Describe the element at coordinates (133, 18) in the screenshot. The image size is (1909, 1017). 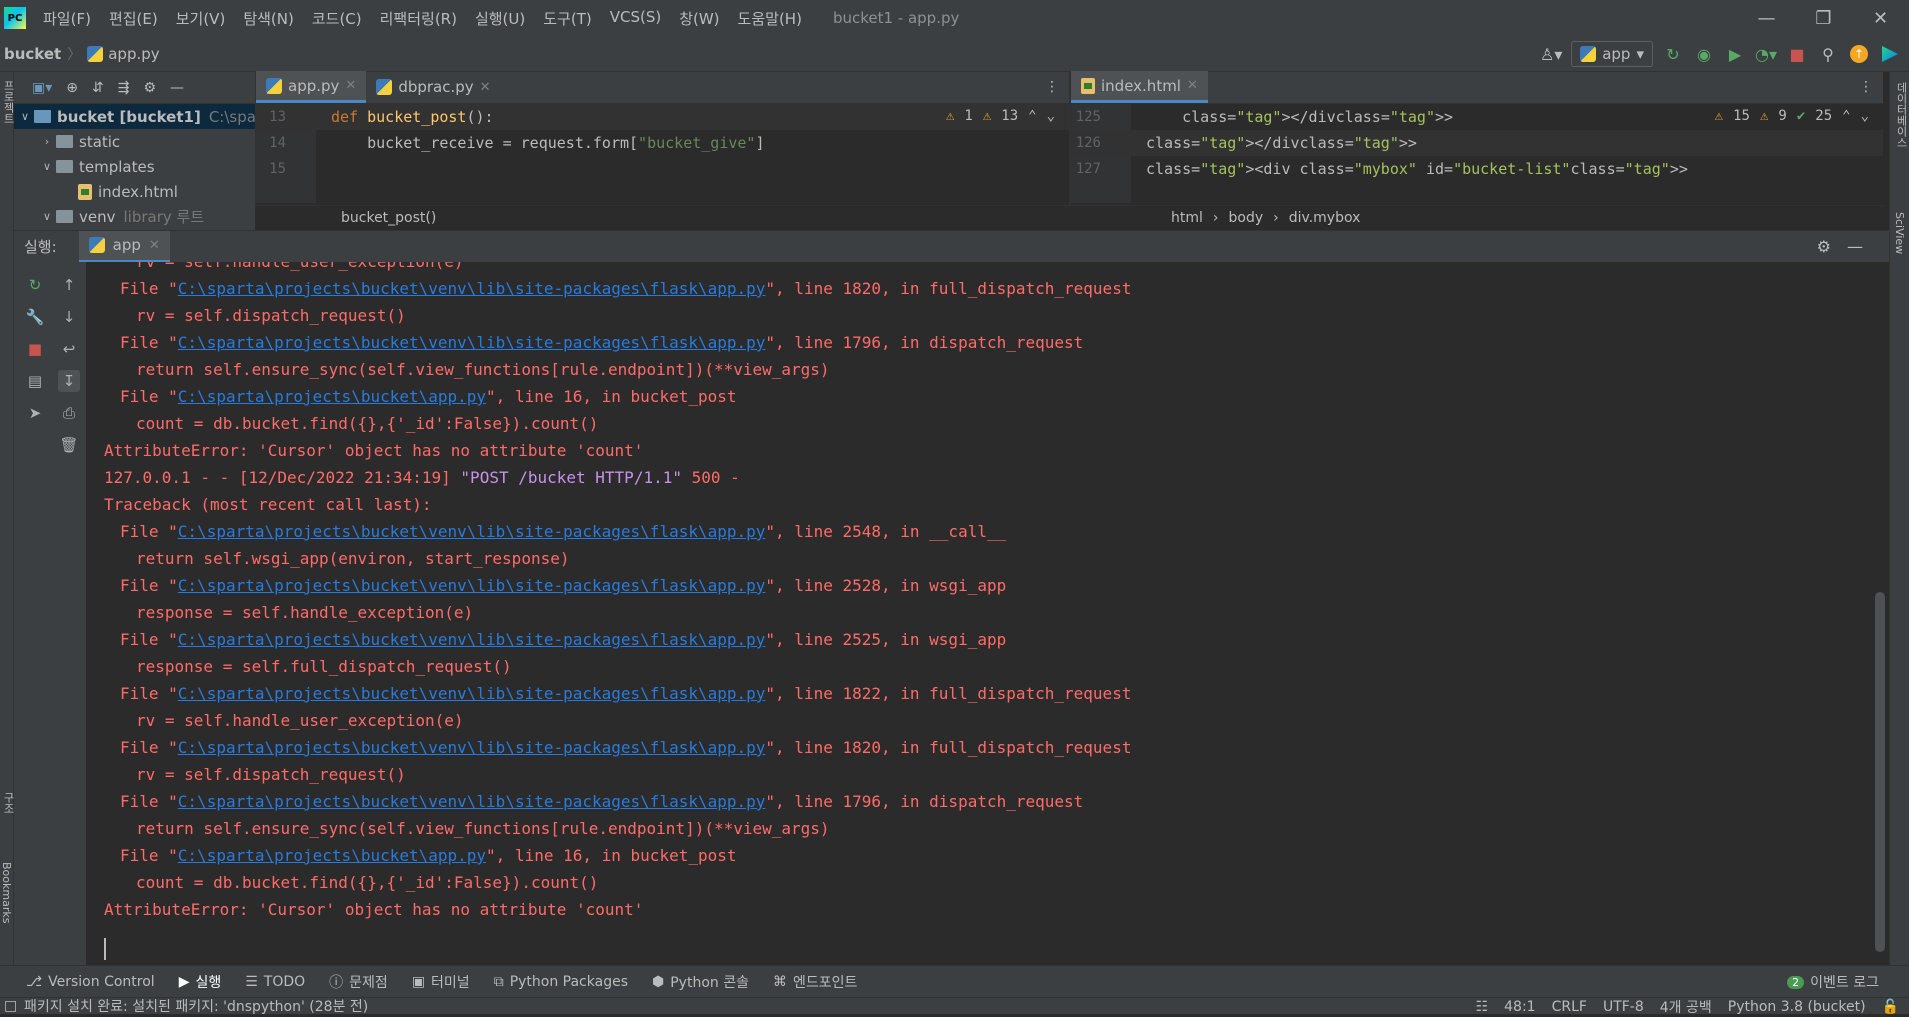
I see `menu-item: 편집(E)` at that location.